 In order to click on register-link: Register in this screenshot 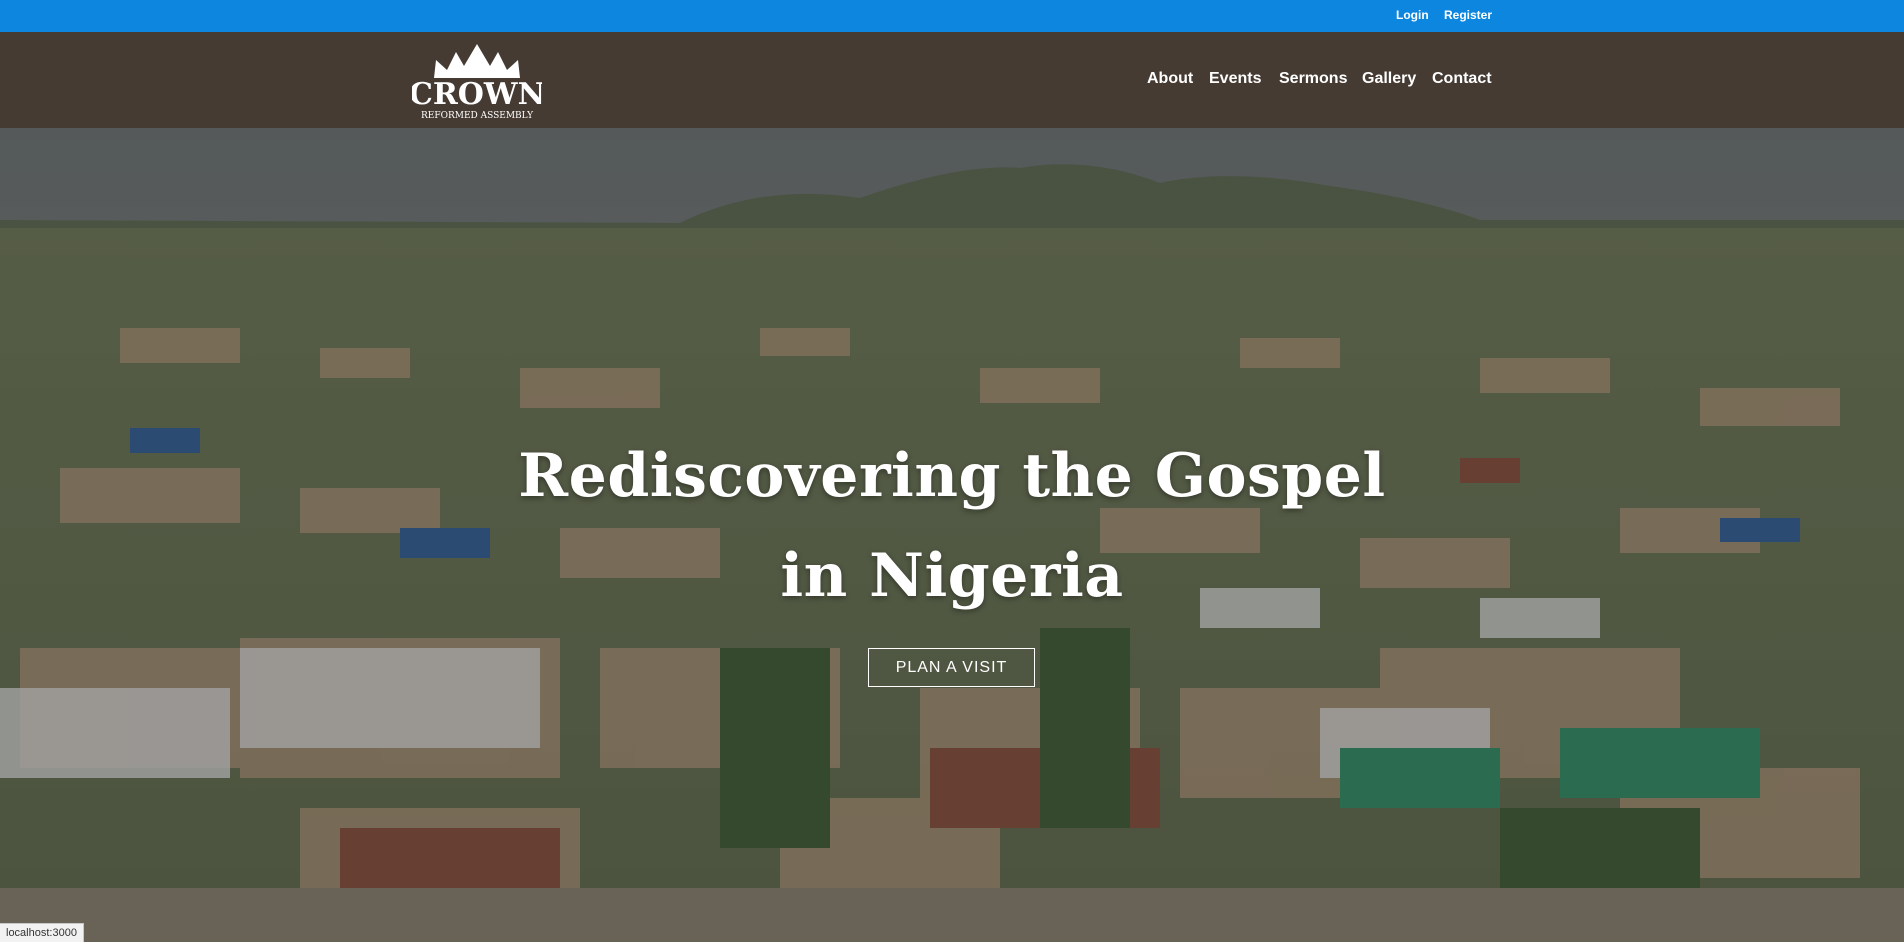, I will do `click(1468, 15)`.